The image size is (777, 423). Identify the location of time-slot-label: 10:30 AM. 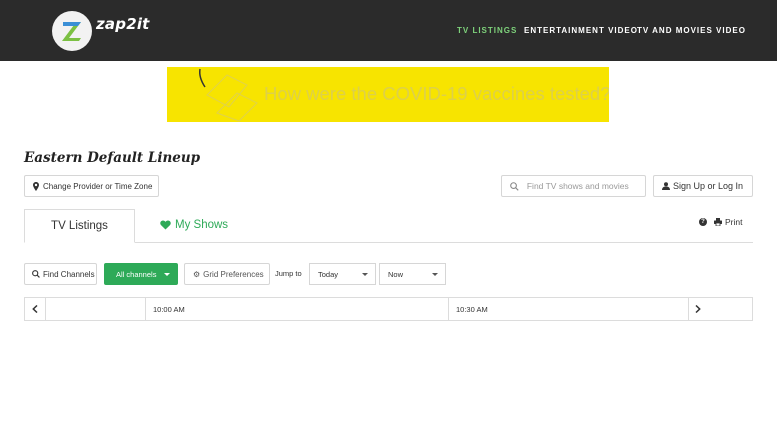
(472, 309).